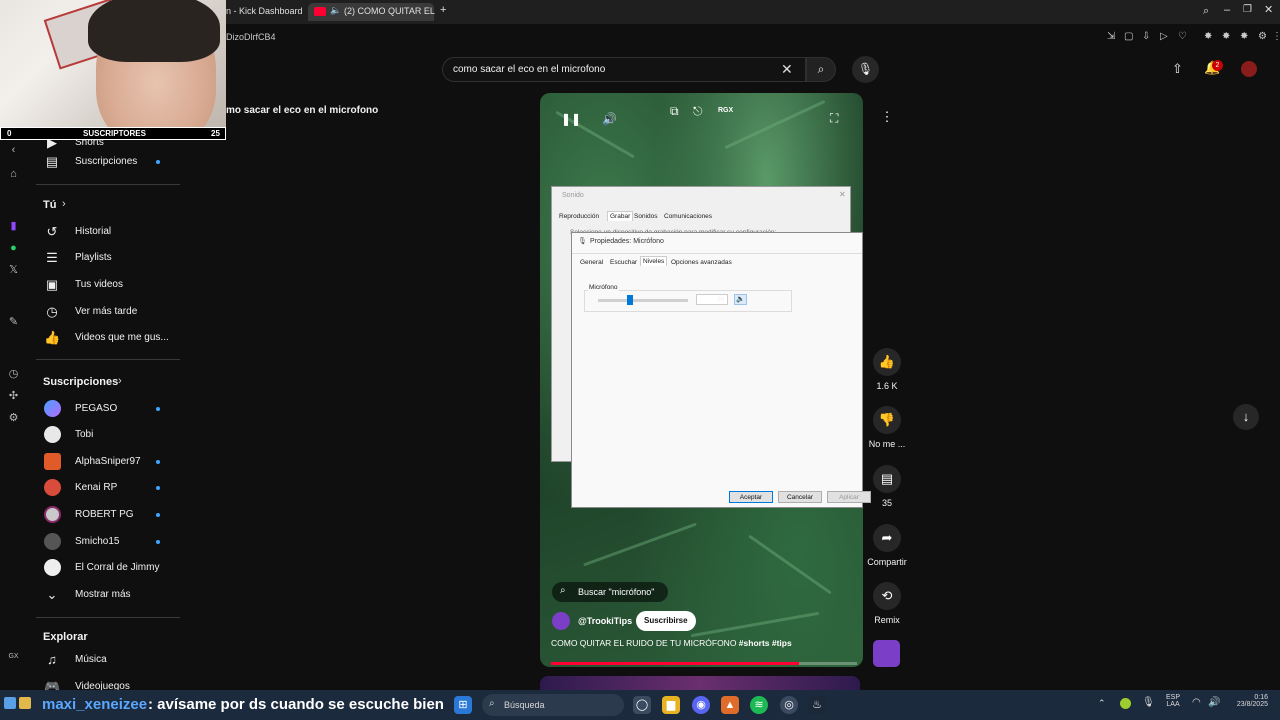 The image size is (1280, 720). I want to click on url-fragment: DizoDlrfCB4, so click(251, 37).